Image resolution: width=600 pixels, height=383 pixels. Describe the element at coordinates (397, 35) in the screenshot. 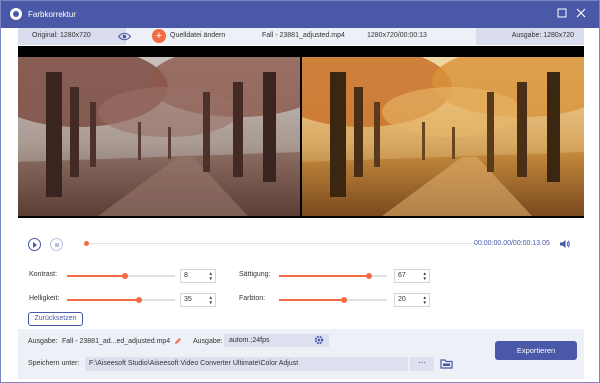

I see `file-meta: 1280x720/00:00:13` at that location.